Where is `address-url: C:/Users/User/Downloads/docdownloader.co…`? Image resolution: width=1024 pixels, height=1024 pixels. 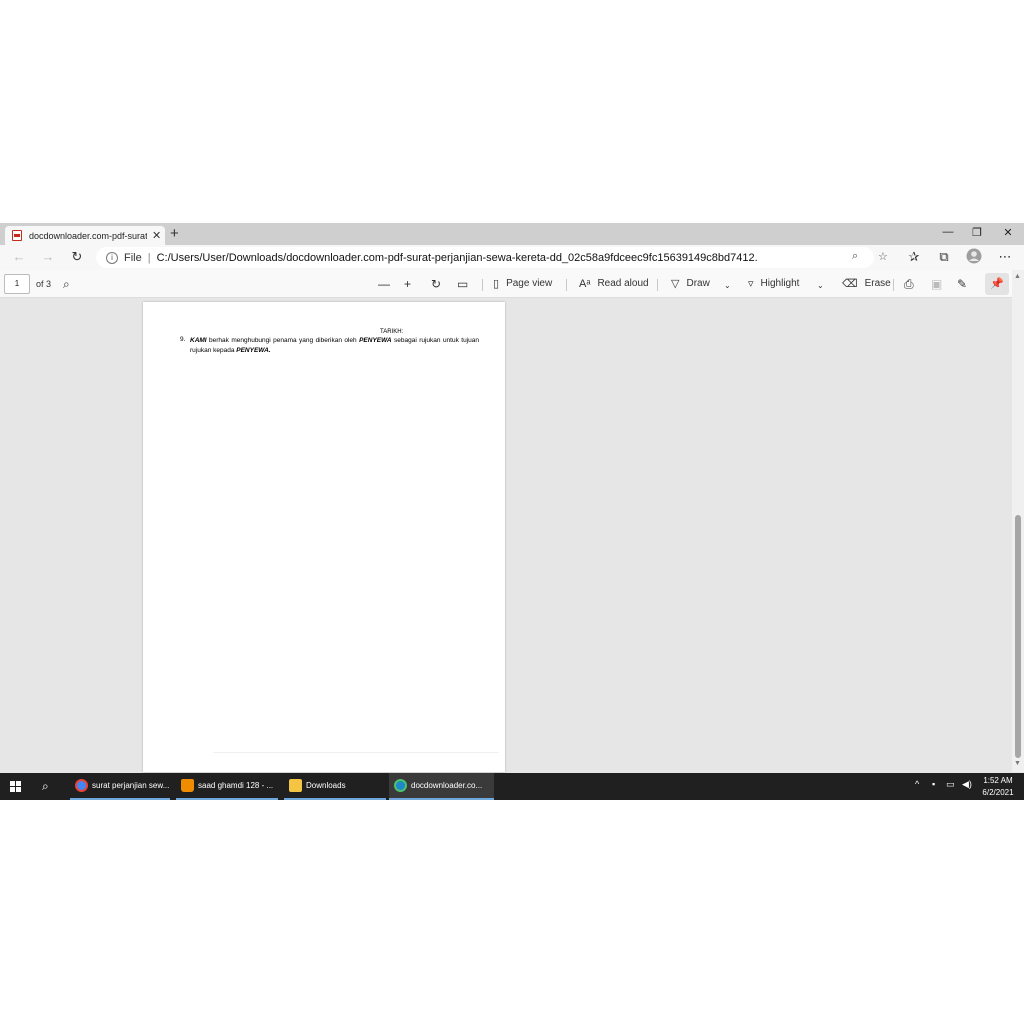 address-url: C:/Users/User/Downloads/docdownloader.co… is located at coordinates (457, 258).